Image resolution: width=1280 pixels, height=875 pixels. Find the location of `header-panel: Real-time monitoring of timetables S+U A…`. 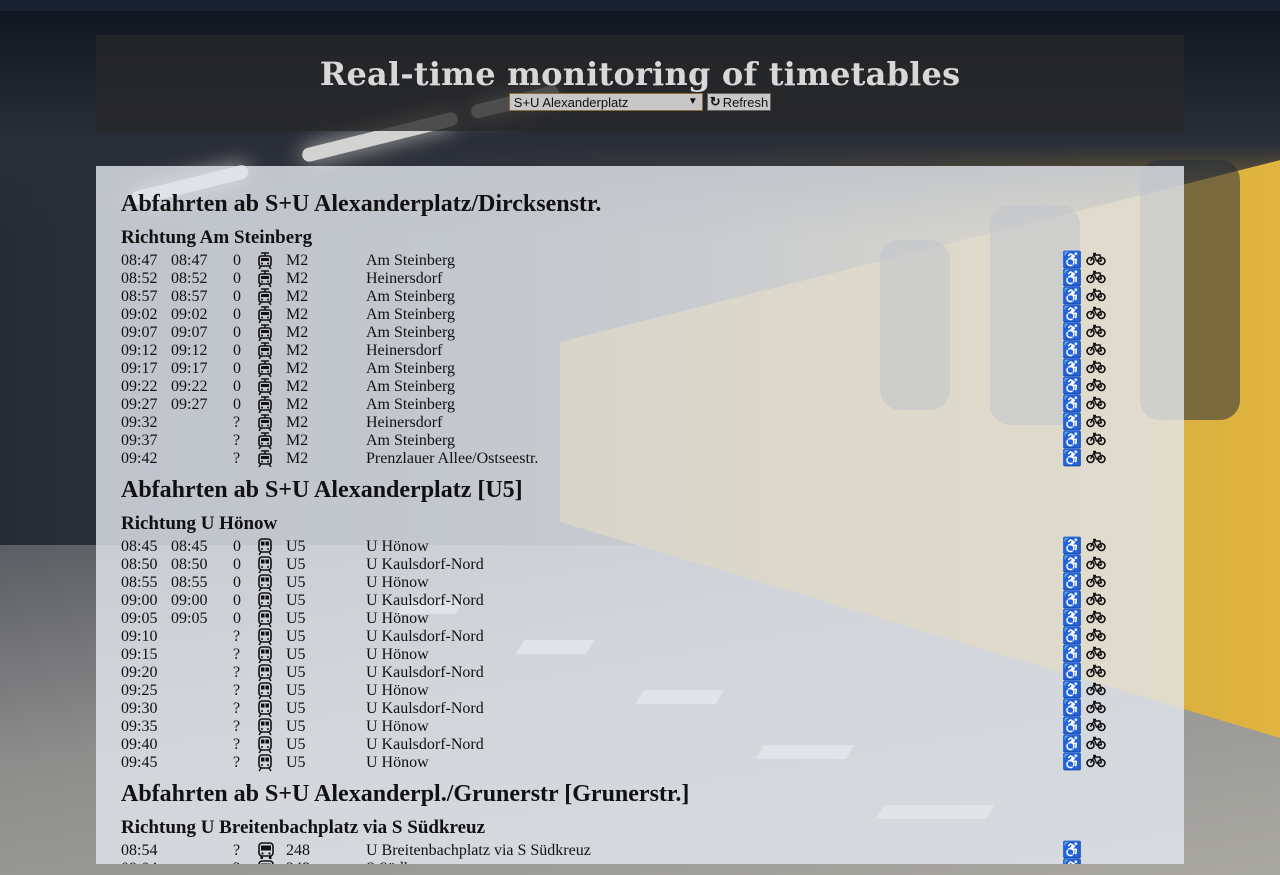

header-panel: Real-time monitoring of timetables S+U A… is located at coordinates (640, 83).